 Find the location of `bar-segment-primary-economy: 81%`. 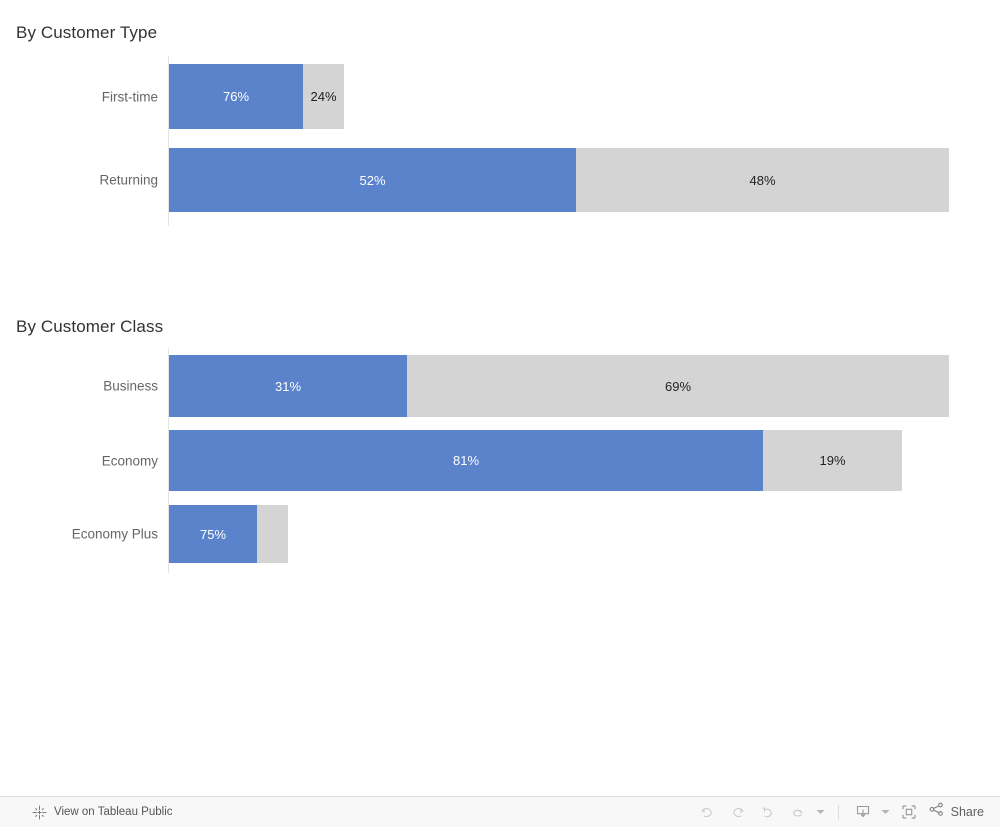

bar-segment-primary-economy: 81% is located at coordinates (466, 460).